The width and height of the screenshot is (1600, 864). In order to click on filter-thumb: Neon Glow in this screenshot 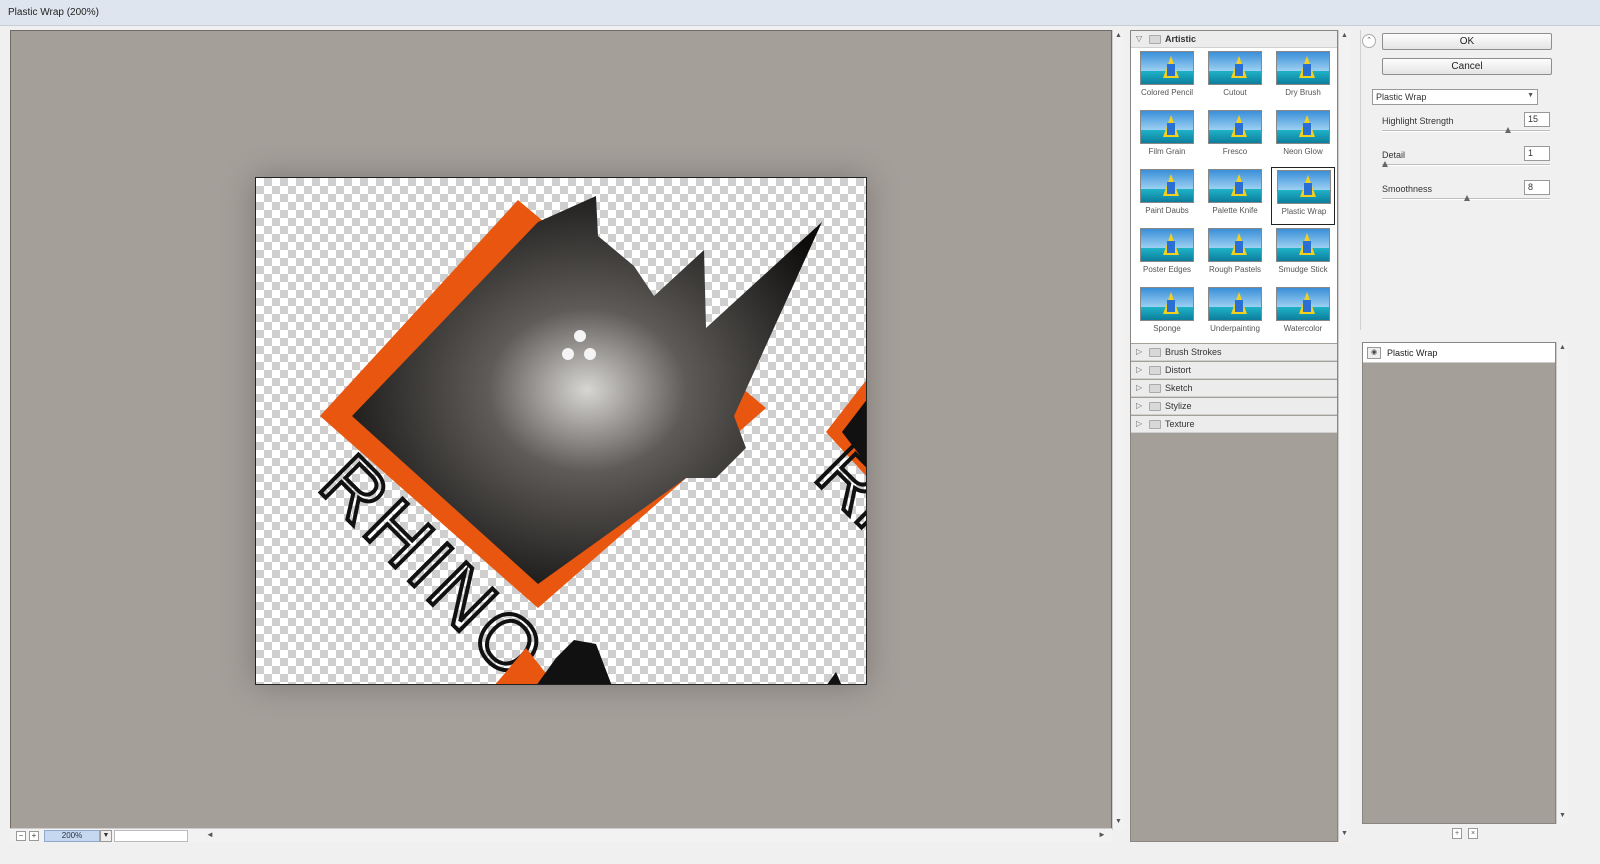, I will do `click(1303, 137)`.